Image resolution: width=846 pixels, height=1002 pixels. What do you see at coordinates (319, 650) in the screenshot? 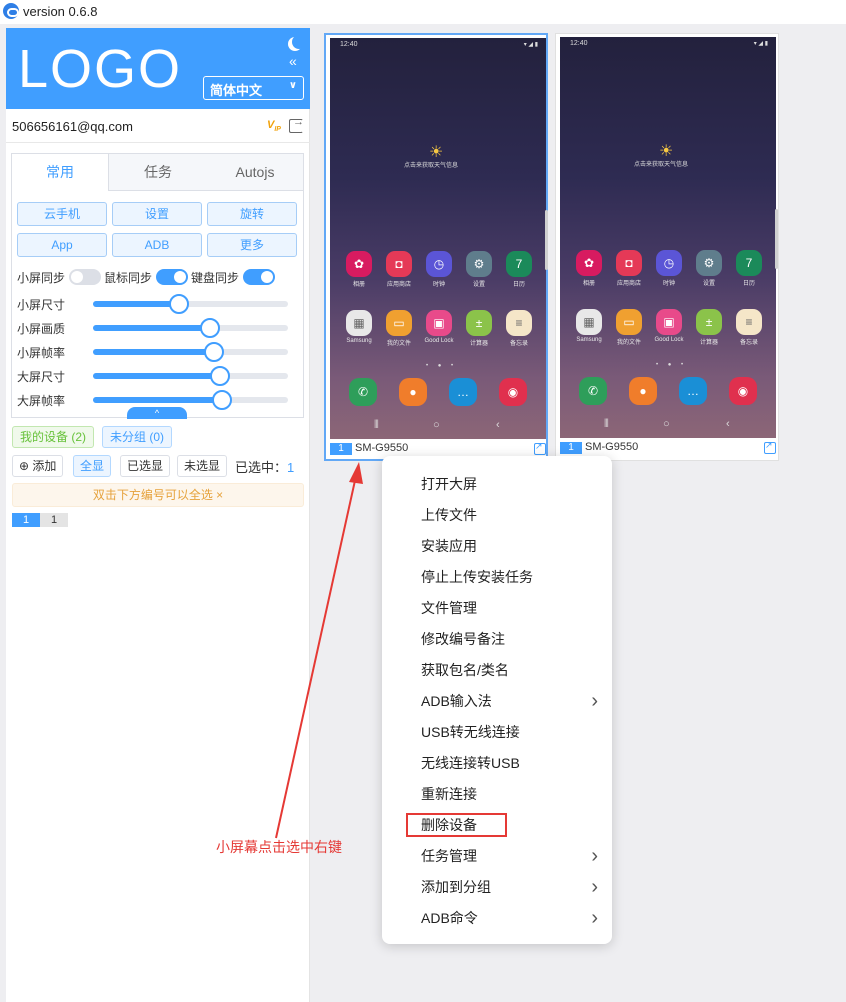
I see `annotation-arrow` at bounding box center [319, 650].